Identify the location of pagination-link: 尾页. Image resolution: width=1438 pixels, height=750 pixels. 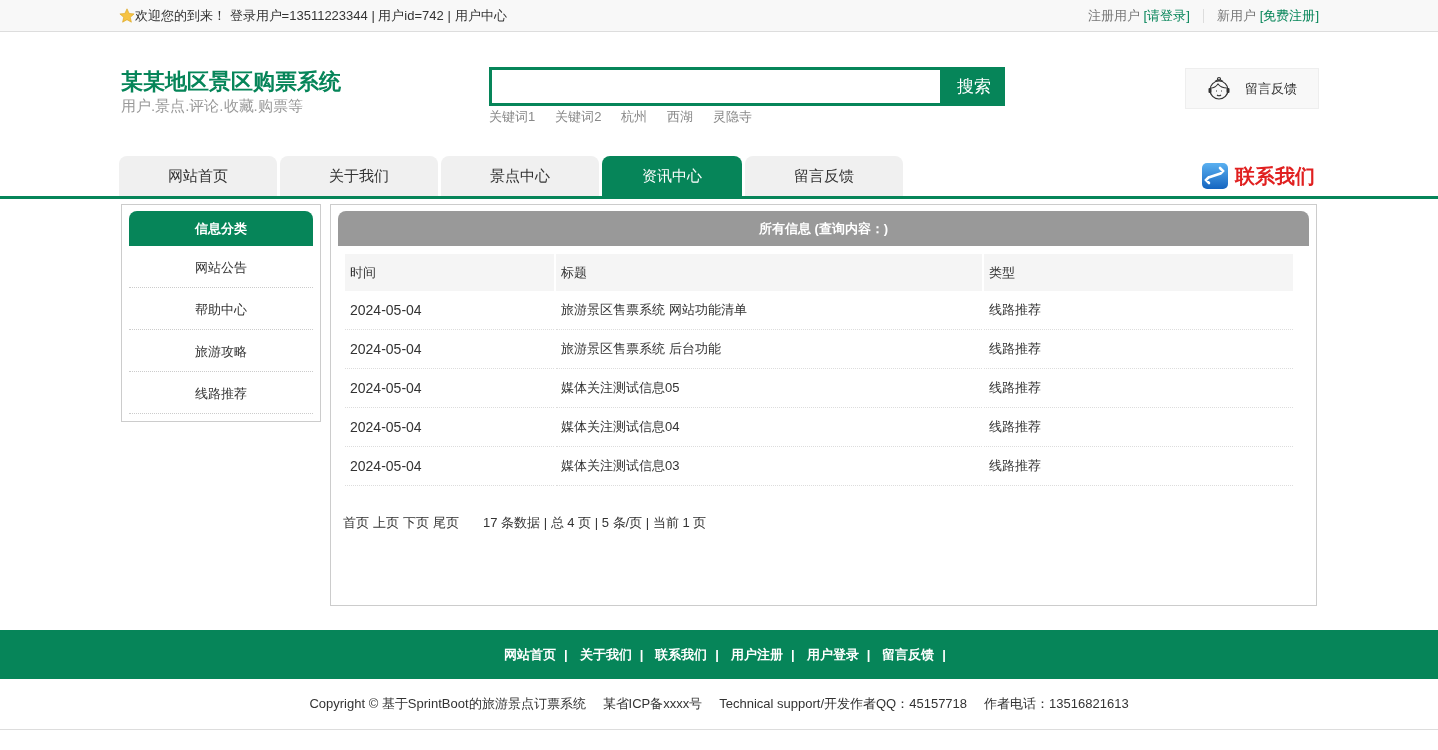
(446, 523).